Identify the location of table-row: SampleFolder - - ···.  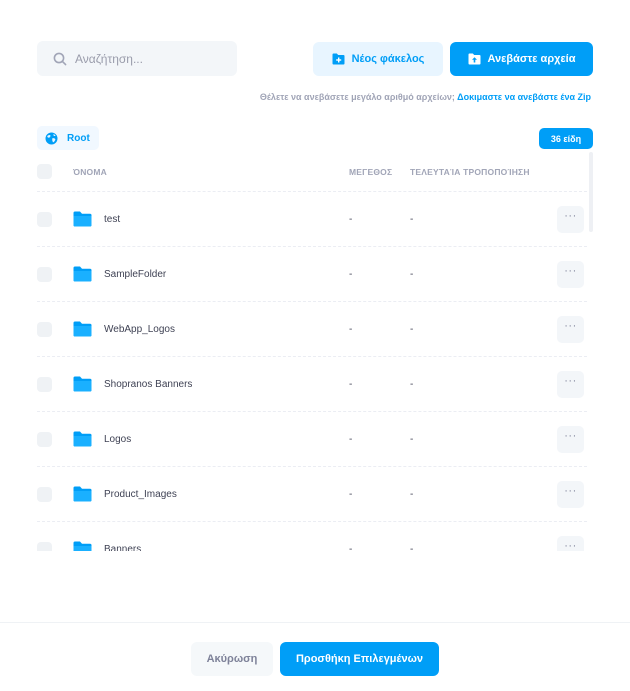
(312, 274).